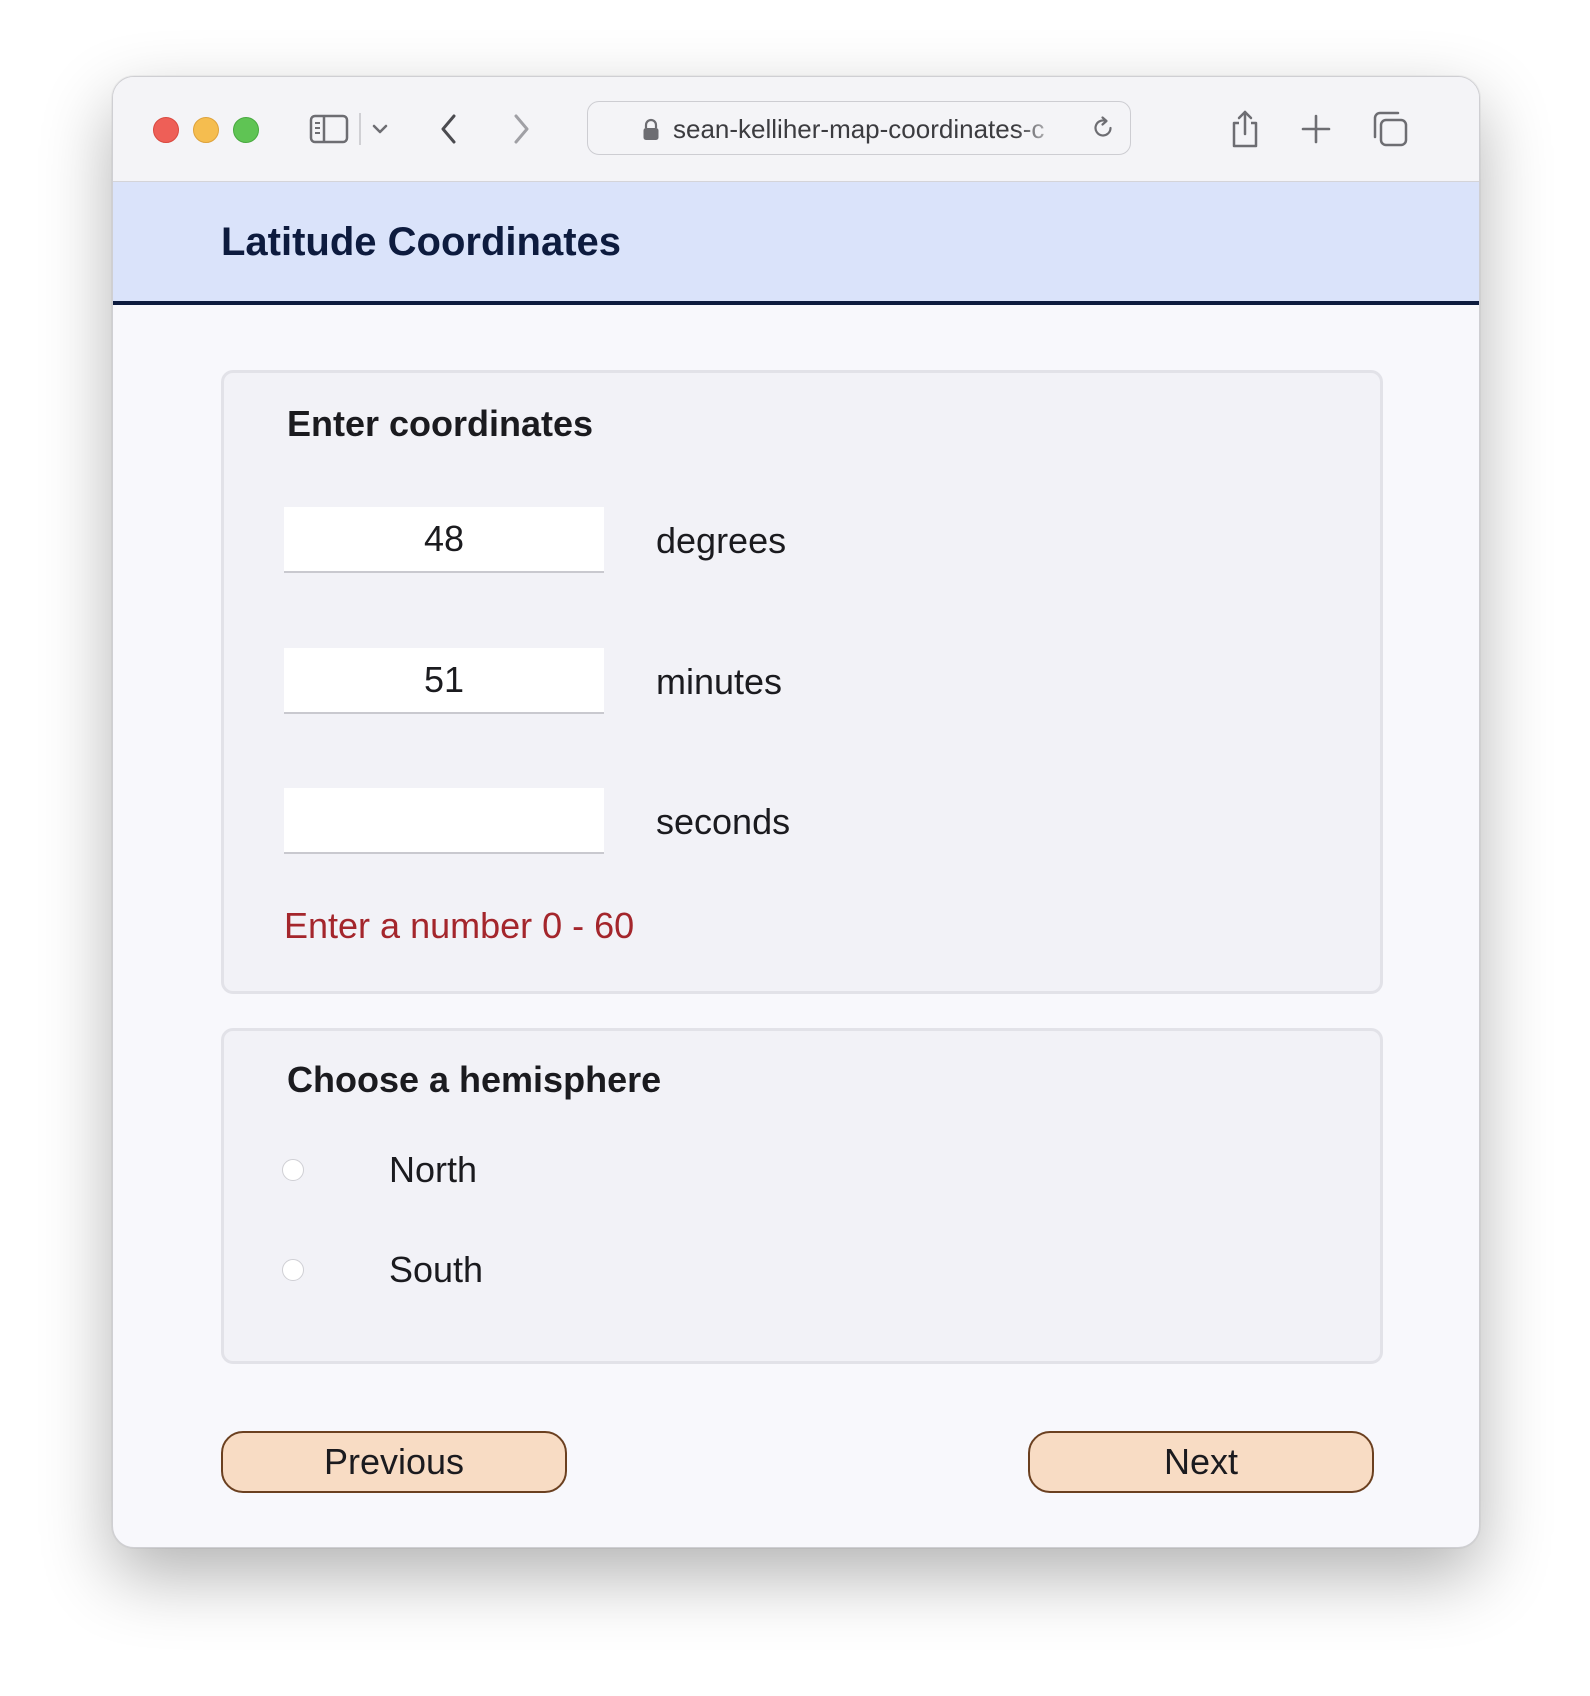 The image size is (1590, 1696). What do you see at coordinates (433, 1170) in the screenshot?
I see `north-label: North` at bounding box center [433, 1170].